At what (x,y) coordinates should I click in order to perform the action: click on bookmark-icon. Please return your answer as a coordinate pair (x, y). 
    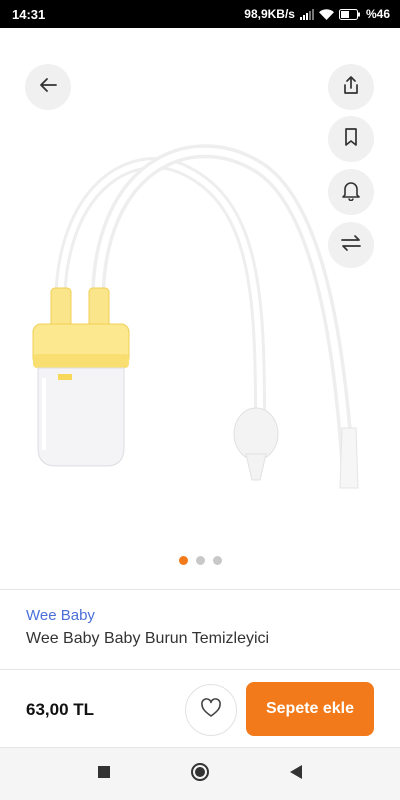
    Looking at the image, I should click on (351, 139).